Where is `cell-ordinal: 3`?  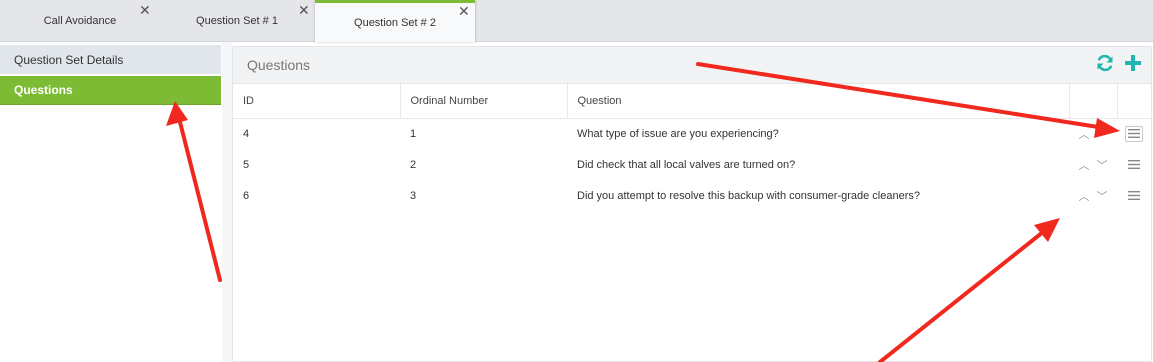 cell-ordinal: 3 is located at coordinates (413, 195).